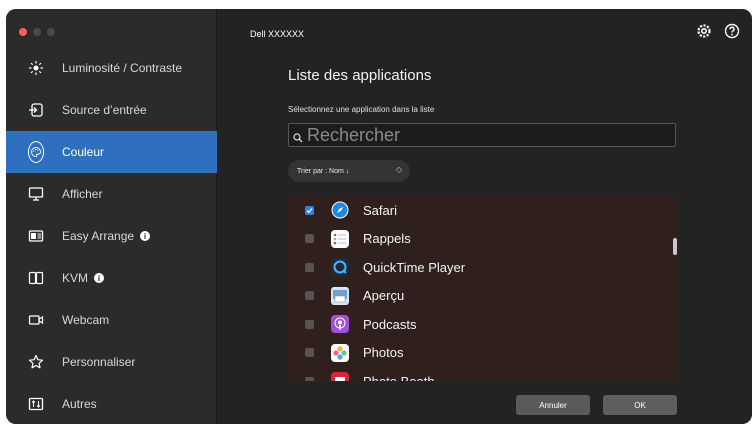 The width and height of the screenshot is (756, 426). I want to click on reminders-icon, so click(340, 238).